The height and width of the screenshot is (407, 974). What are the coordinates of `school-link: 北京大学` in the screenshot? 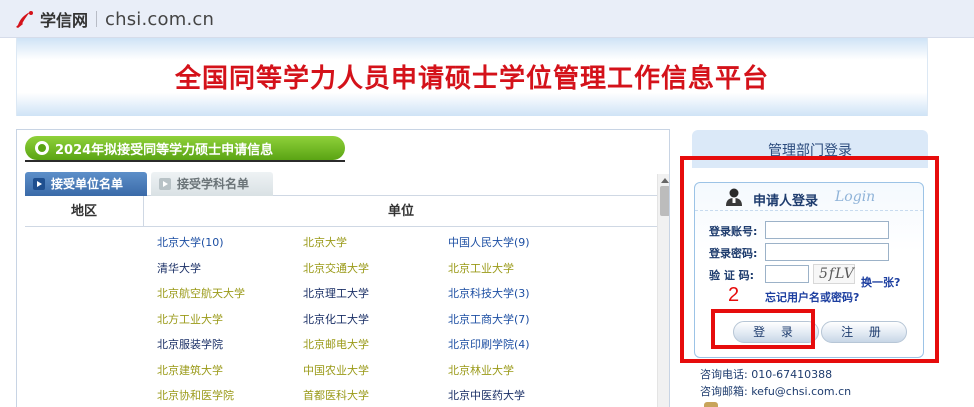 It's located at (325, 242).